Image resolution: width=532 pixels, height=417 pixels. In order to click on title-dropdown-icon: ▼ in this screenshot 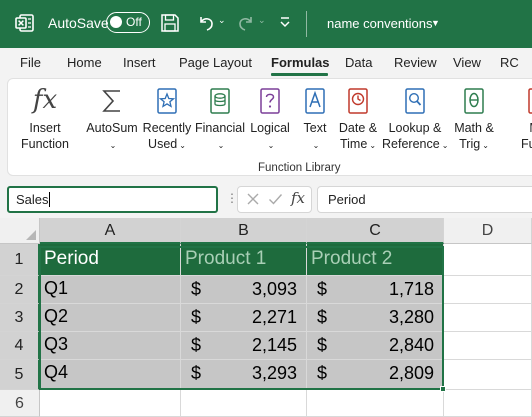, I will do `click(435, 23)`.